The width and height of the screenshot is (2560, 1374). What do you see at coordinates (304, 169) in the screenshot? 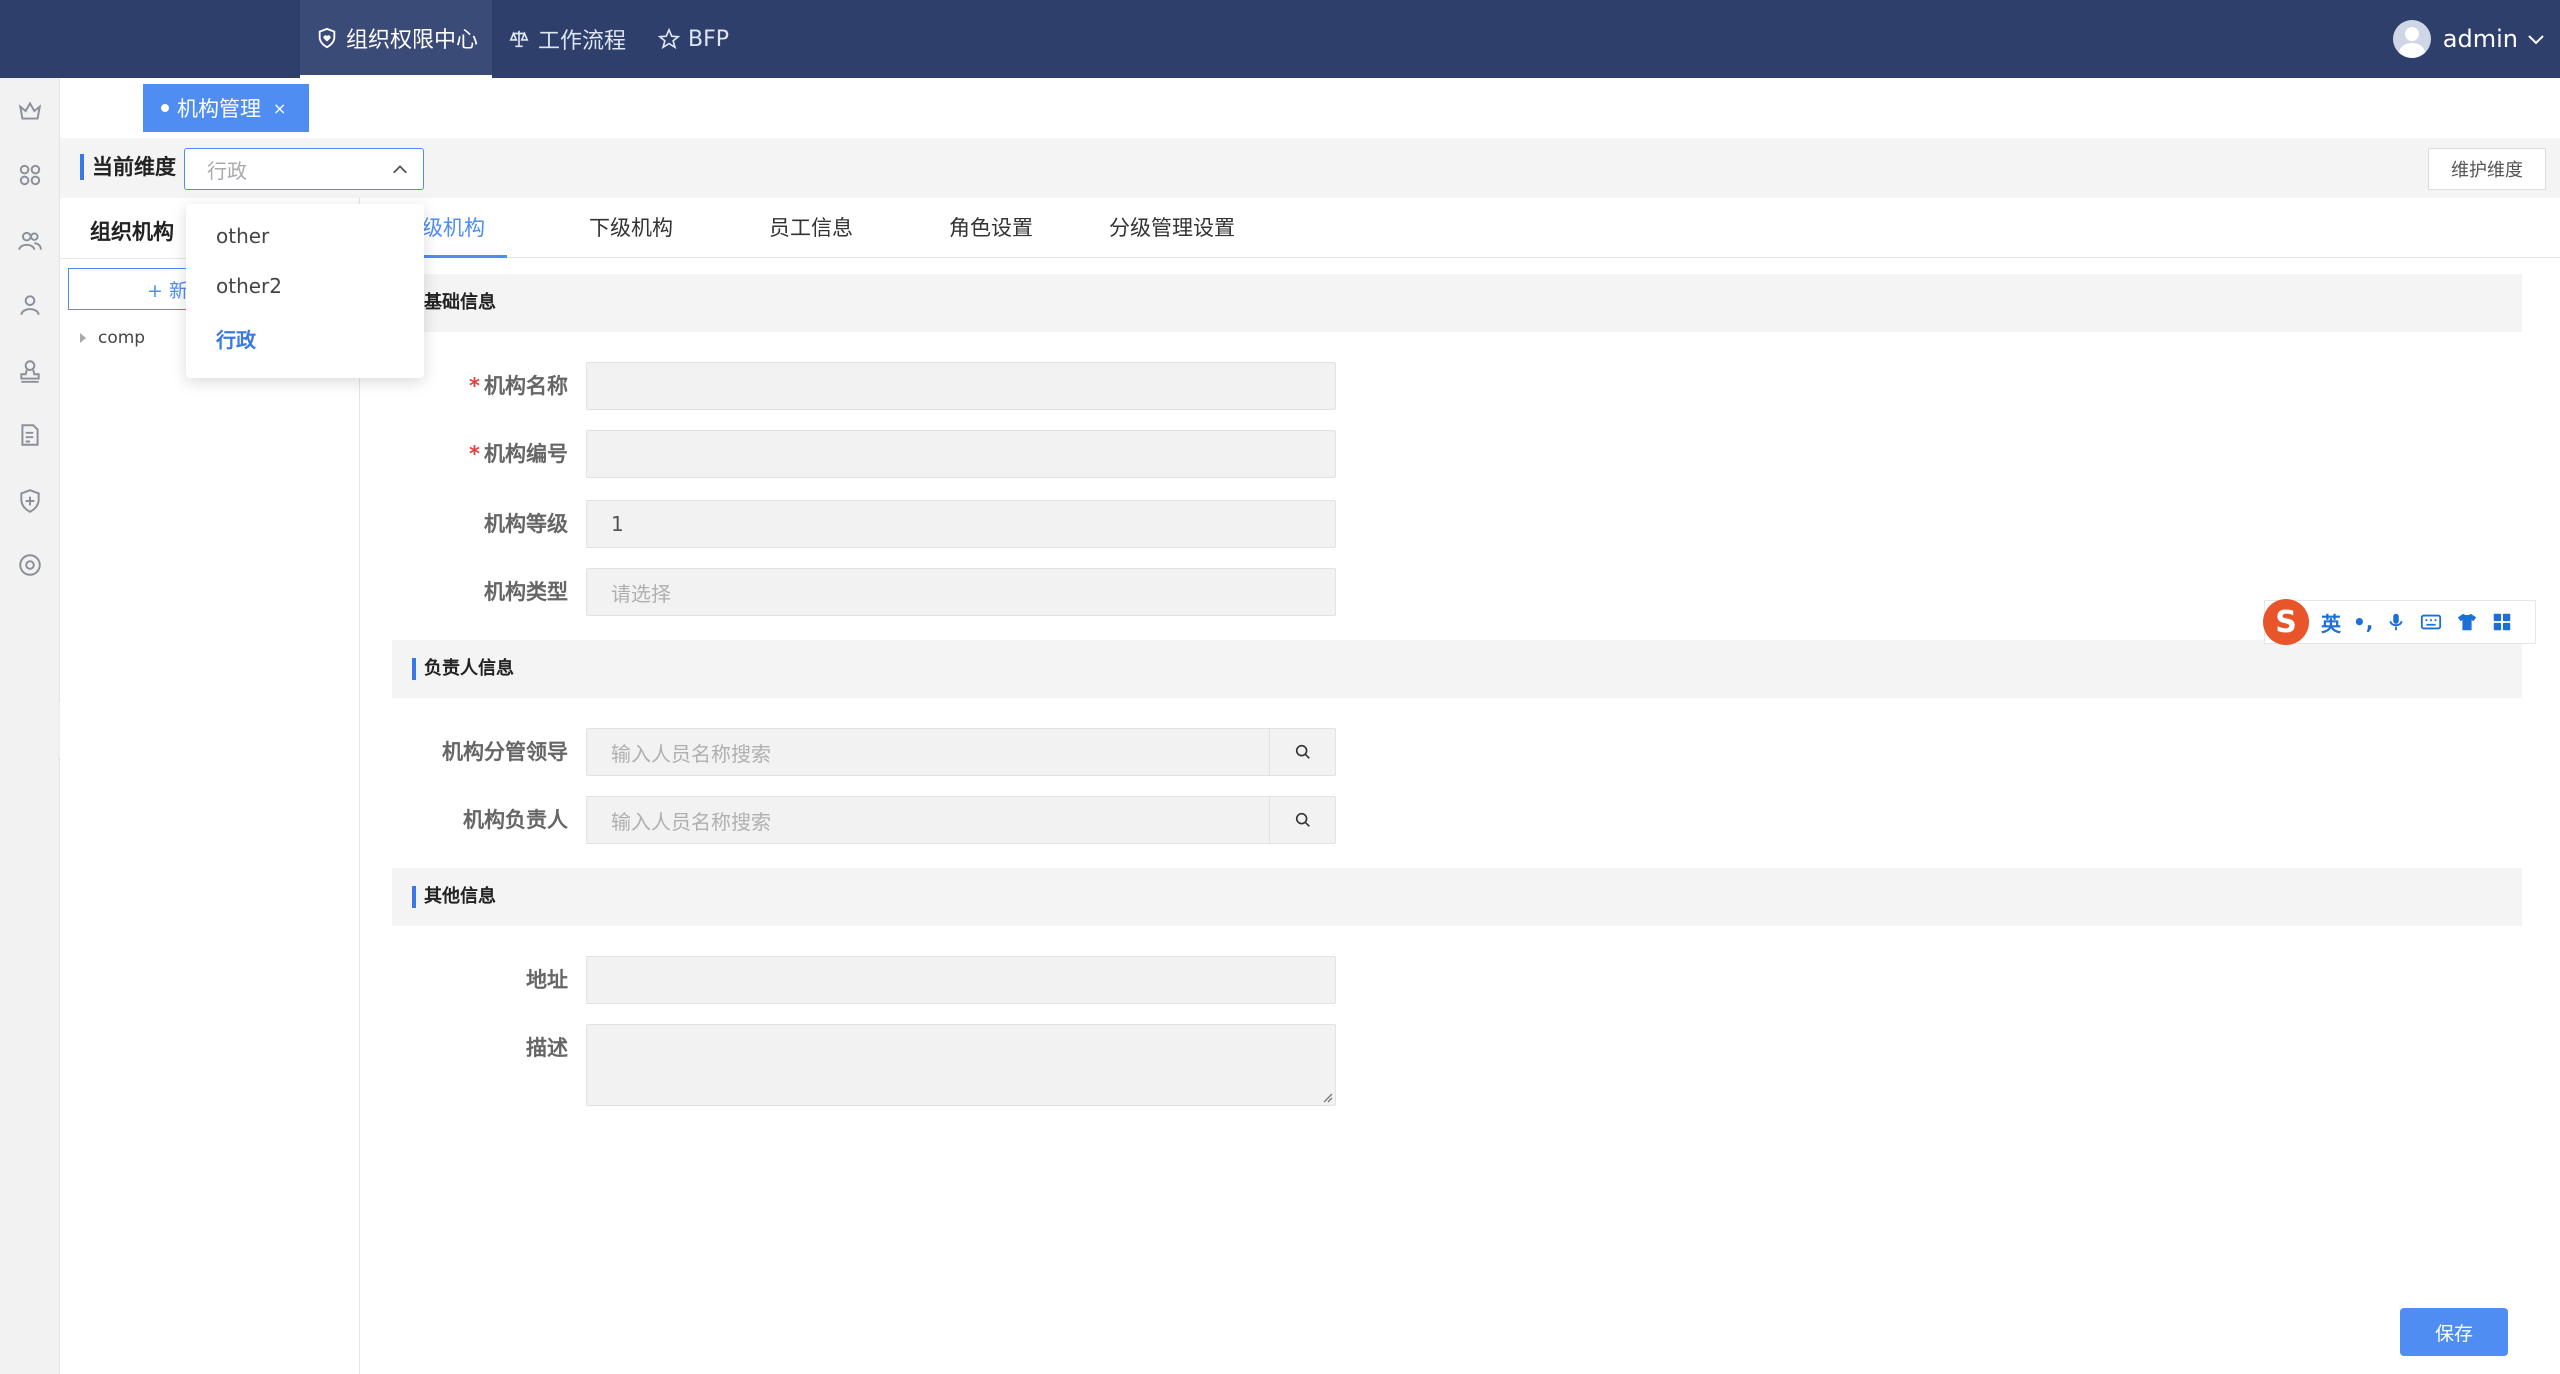
I see `dimension-select: 行政` at bounding box center [304, 169].